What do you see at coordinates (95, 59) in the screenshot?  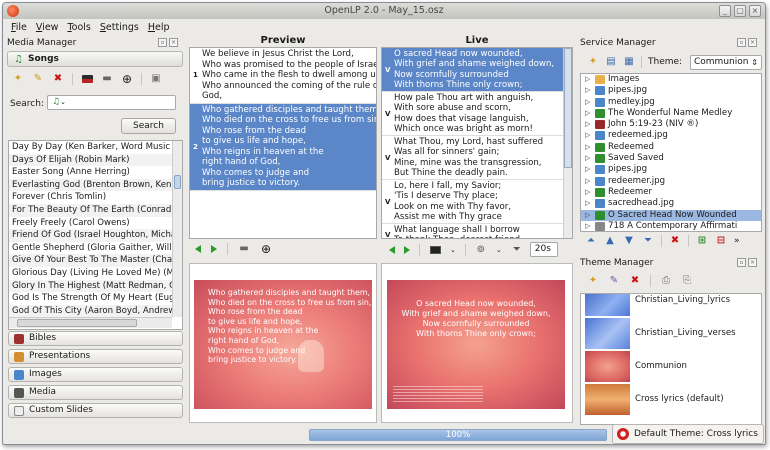 I see `songs-section-header: ♫ Songs` at bounding box center [95, 59].